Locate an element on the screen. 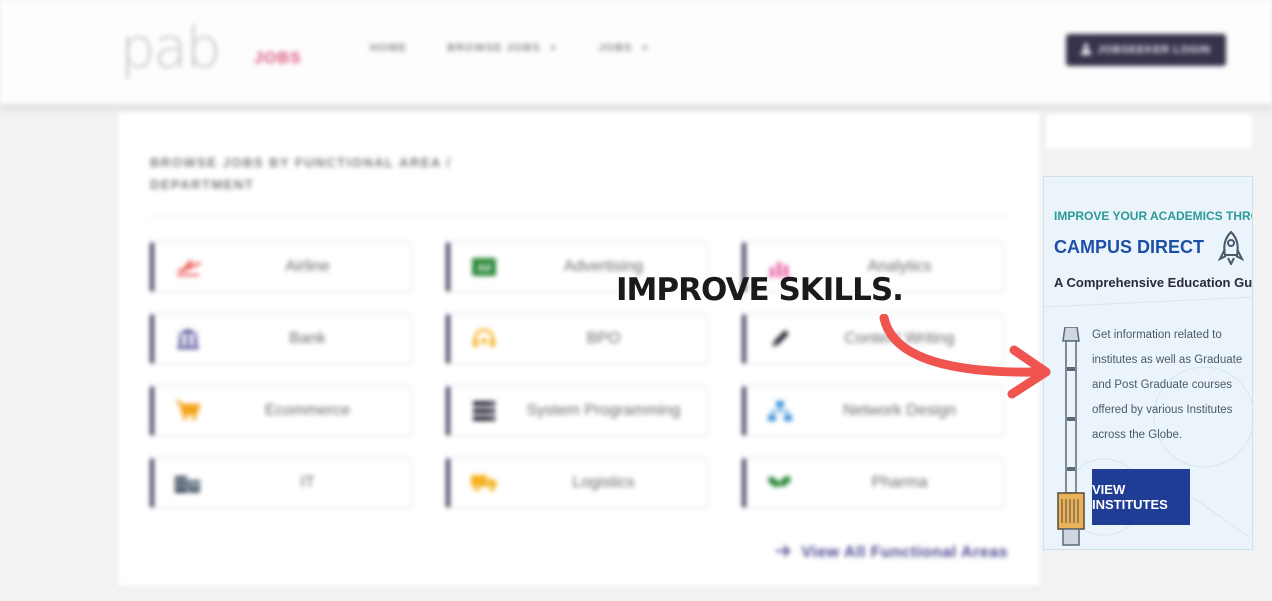 This screenshot has width=1272, height=601. divider is located at coordinates (579, 216).